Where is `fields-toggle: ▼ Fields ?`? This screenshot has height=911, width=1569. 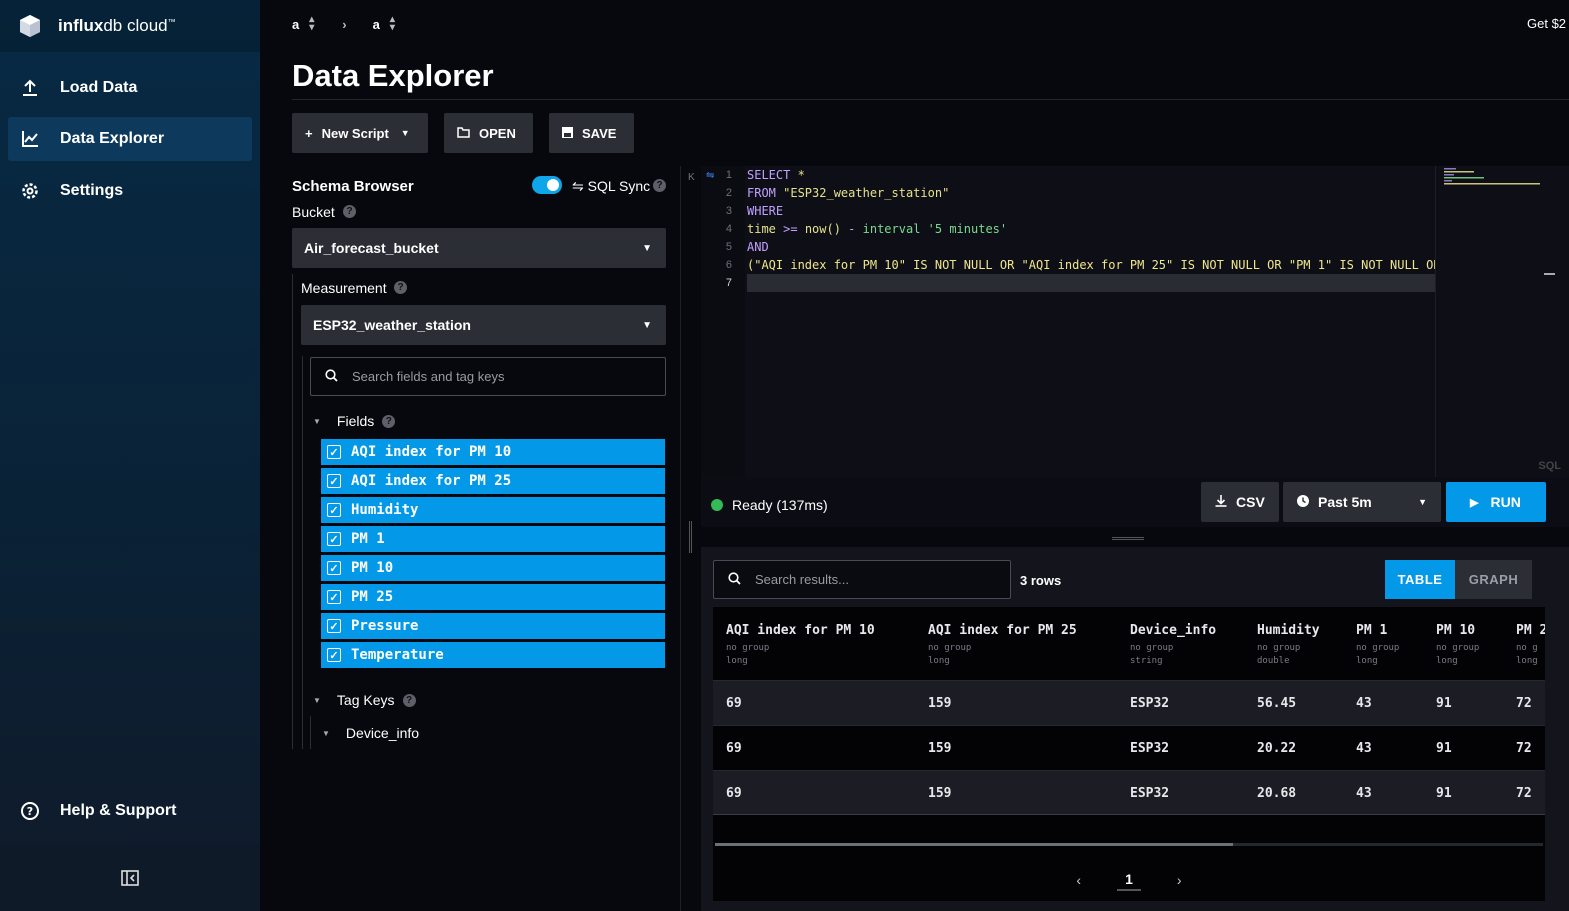
fields-toggle: ▼ Fields ? is located at coordinates (354, 421).